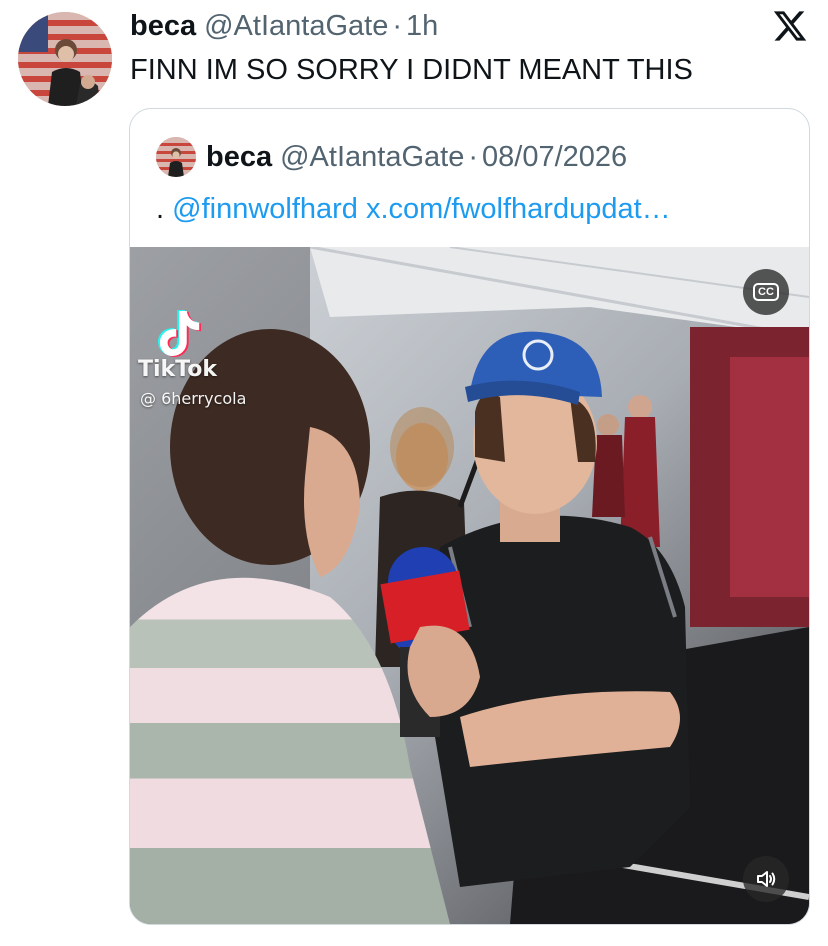  I want to click on quoted-tweet-header: beca @AtIantaGate · 08/07/2026, so click(391, 157).